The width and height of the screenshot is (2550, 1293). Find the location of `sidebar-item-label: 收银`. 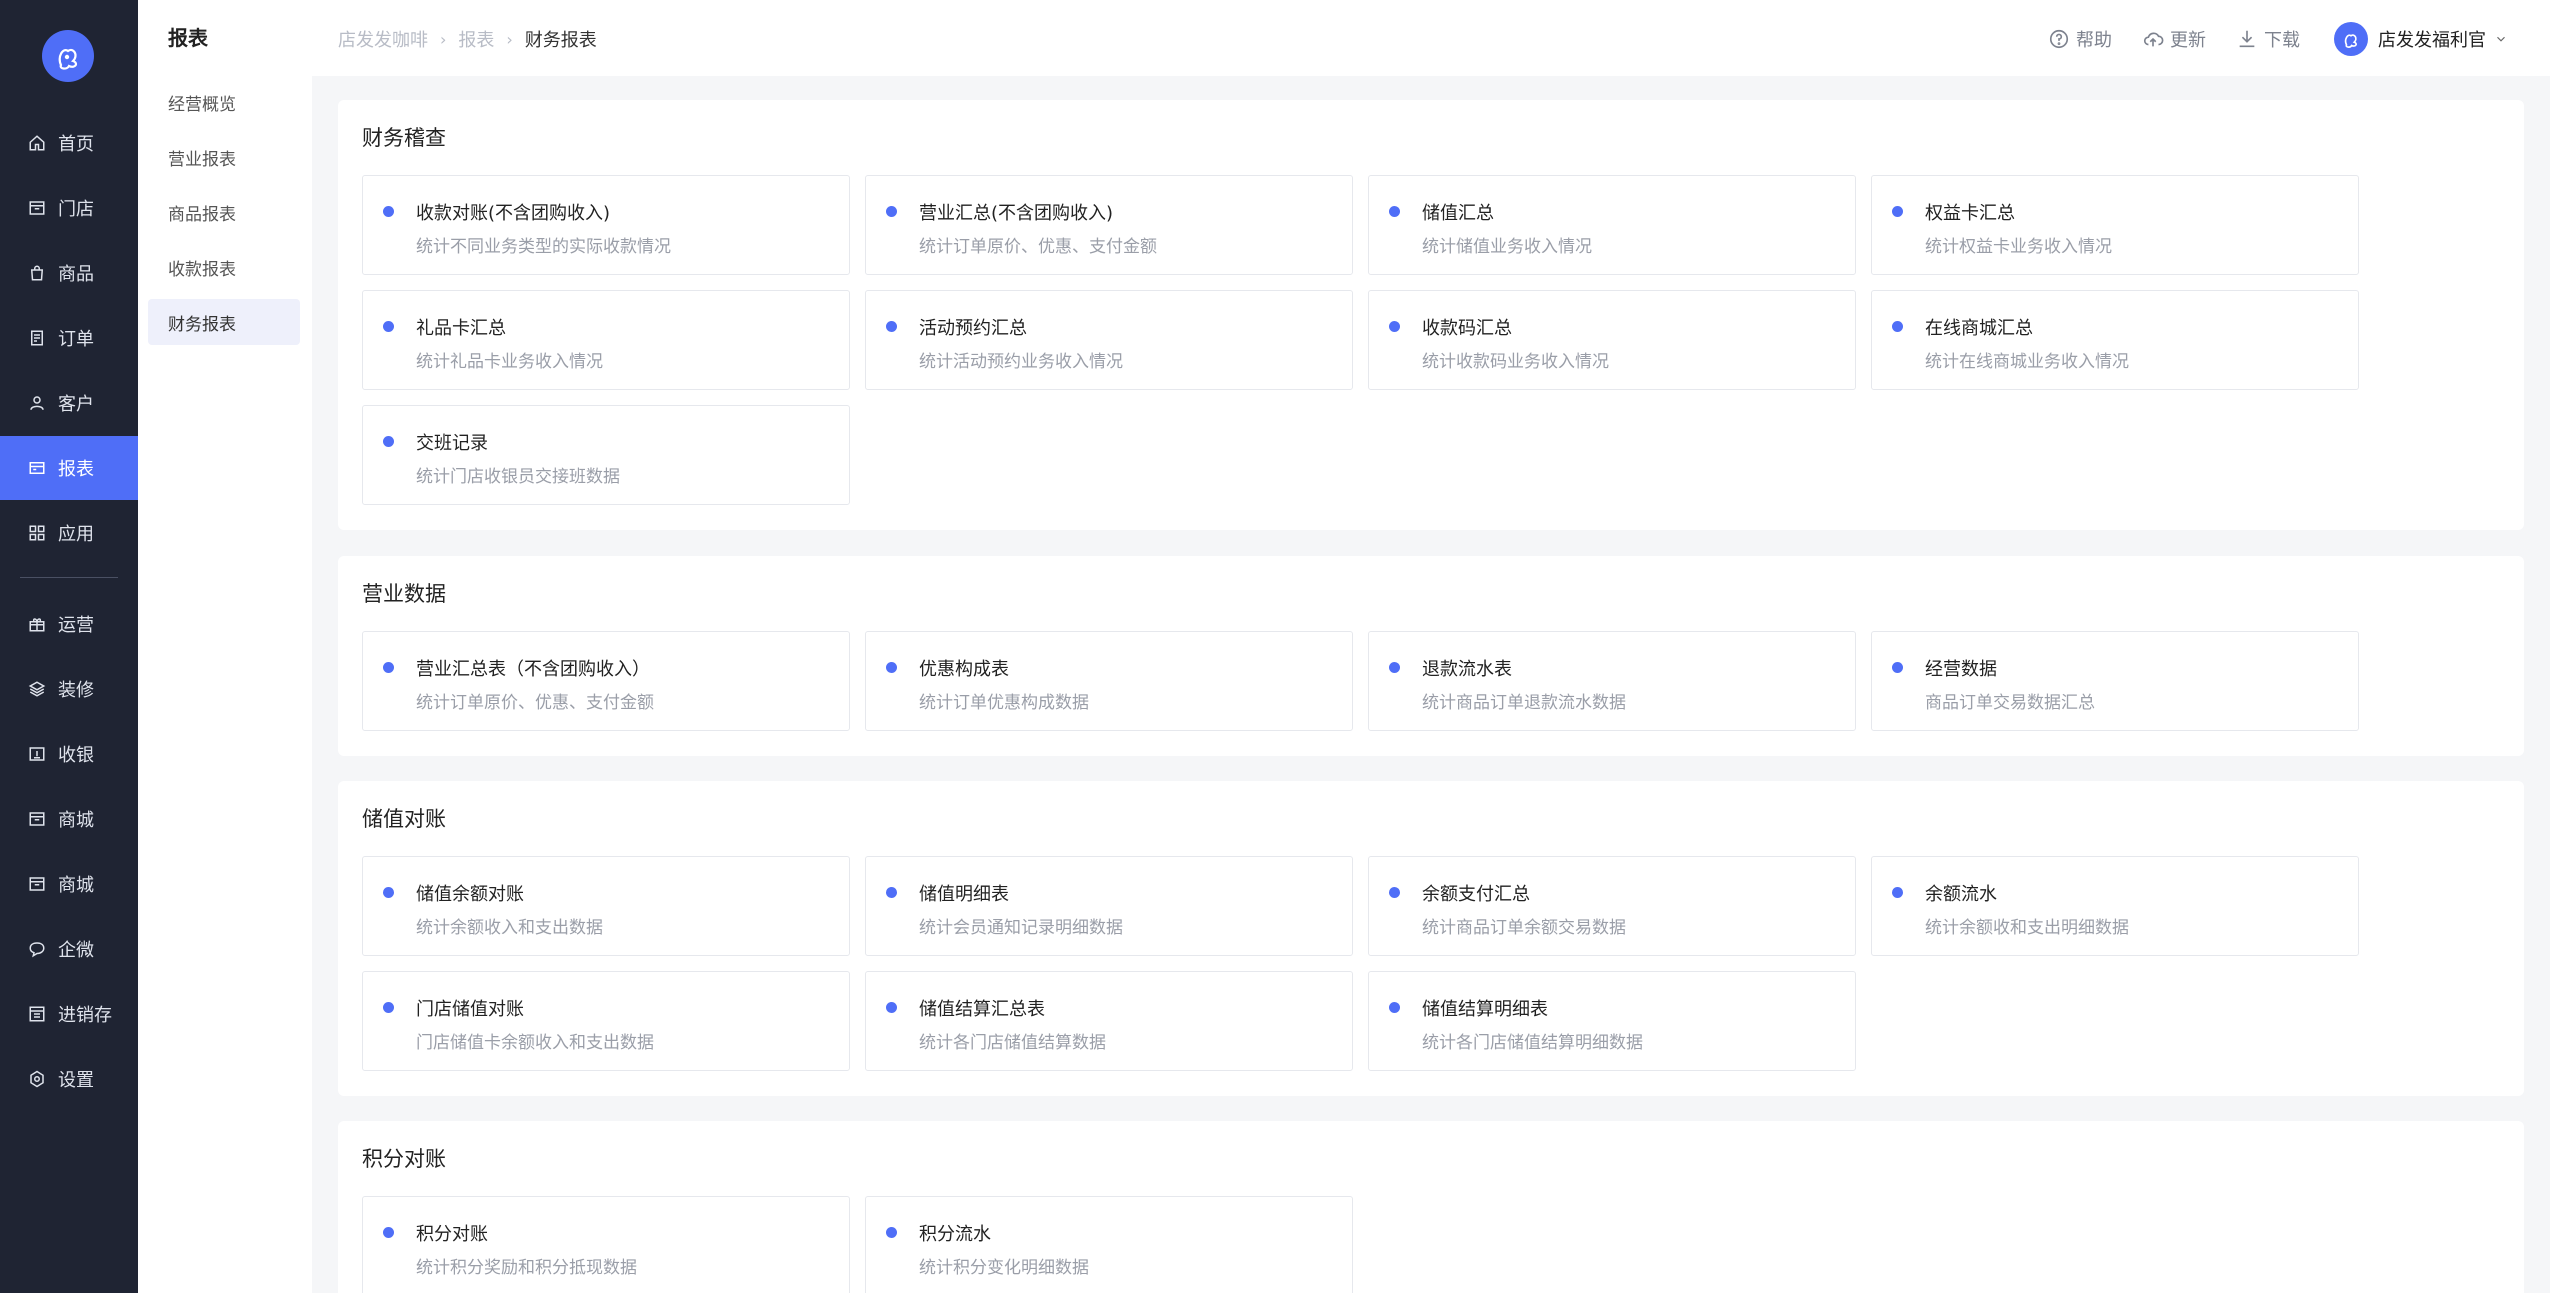

sidebar-item-label: 收银 is located at coordinates (76, 755).